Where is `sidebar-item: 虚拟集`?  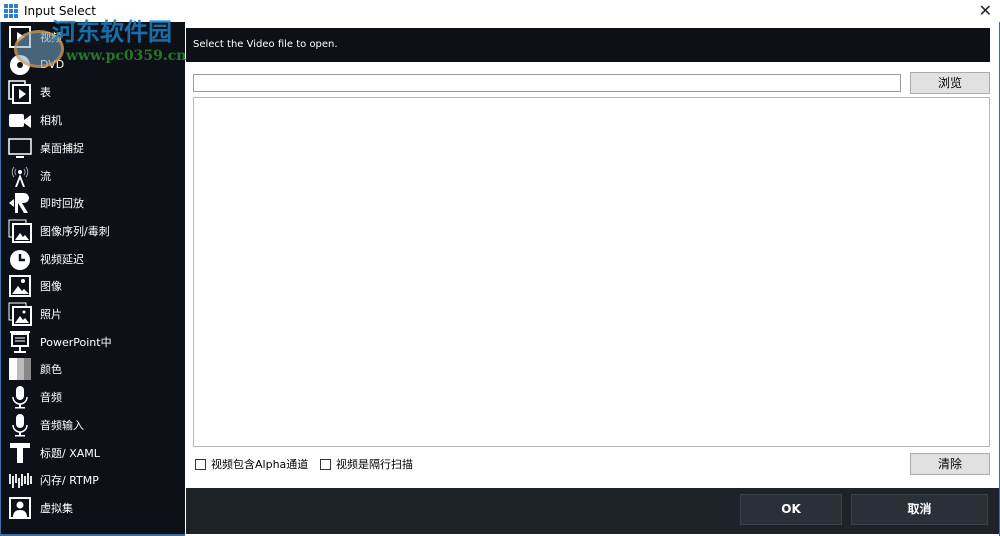 sidebar-item: 虚拟集 is located at coordinates (40, 508).